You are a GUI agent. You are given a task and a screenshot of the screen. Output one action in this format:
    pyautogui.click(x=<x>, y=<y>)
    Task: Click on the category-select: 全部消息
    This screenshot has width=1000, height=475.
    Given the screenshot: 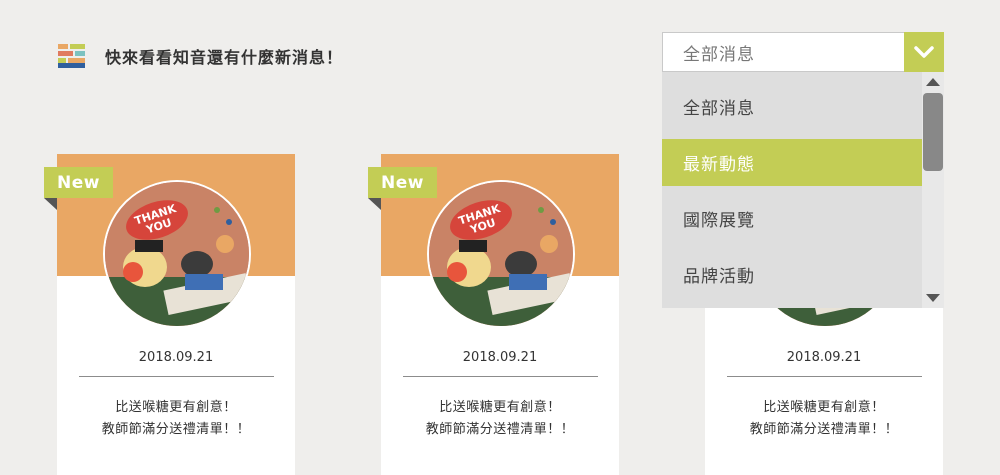 What is the action you would take?
    pyautogui.click(x=803, y=52)
    